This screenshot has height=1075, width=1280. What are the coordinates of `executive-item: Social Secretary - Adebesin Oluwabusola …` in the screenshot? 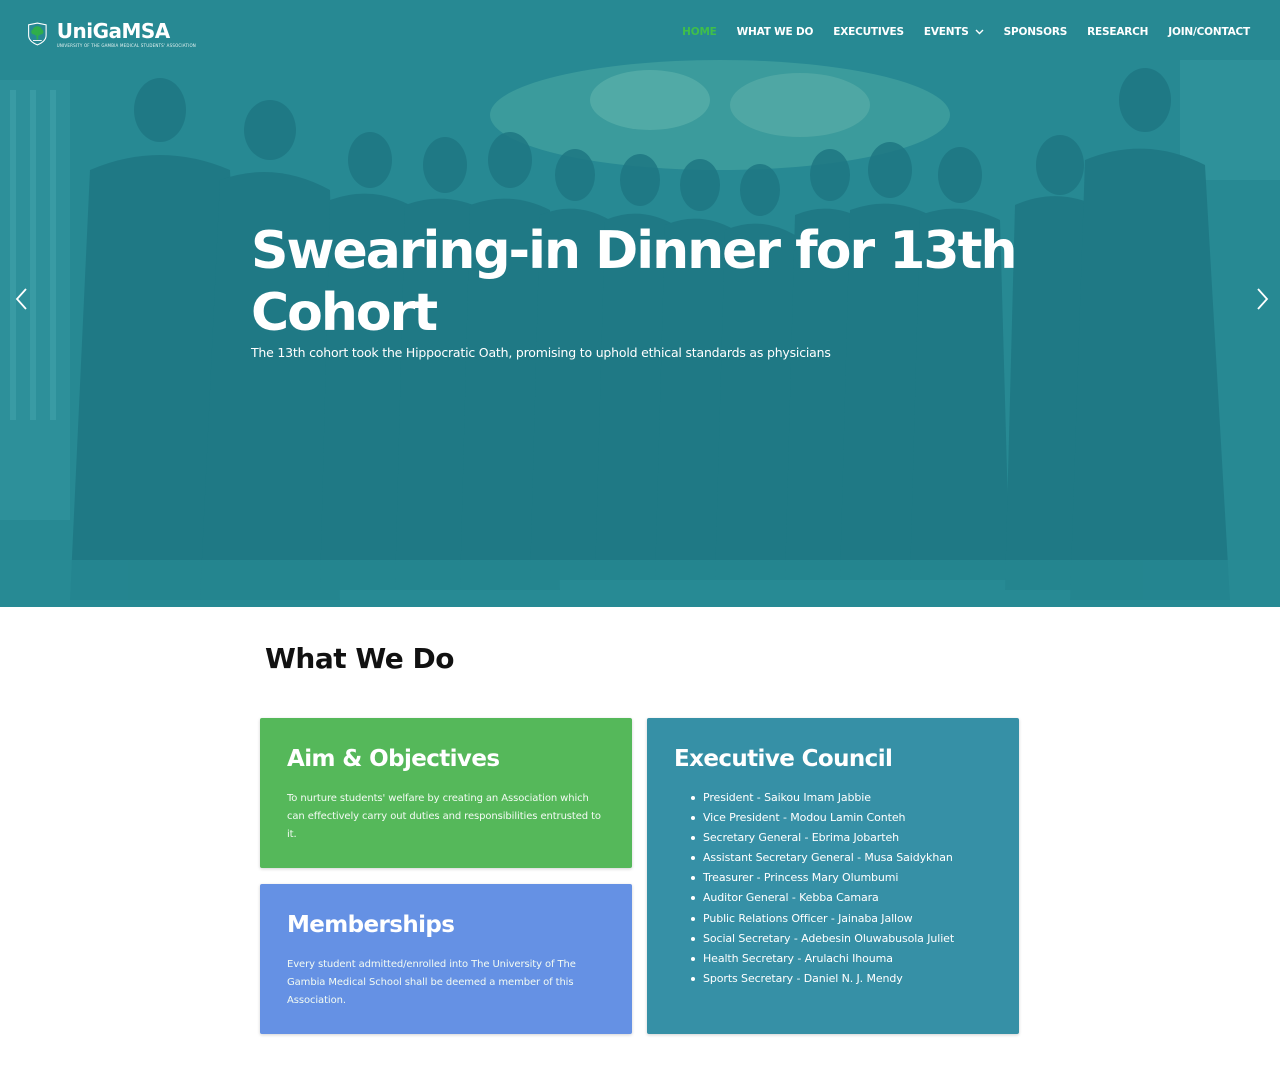 It's located at (851, 939).